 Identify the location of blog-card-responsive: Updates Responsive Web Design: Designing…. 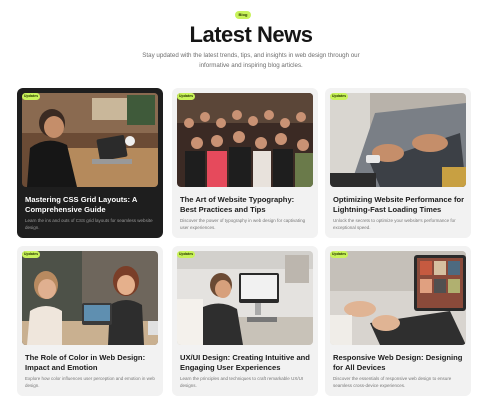
(398, 321).